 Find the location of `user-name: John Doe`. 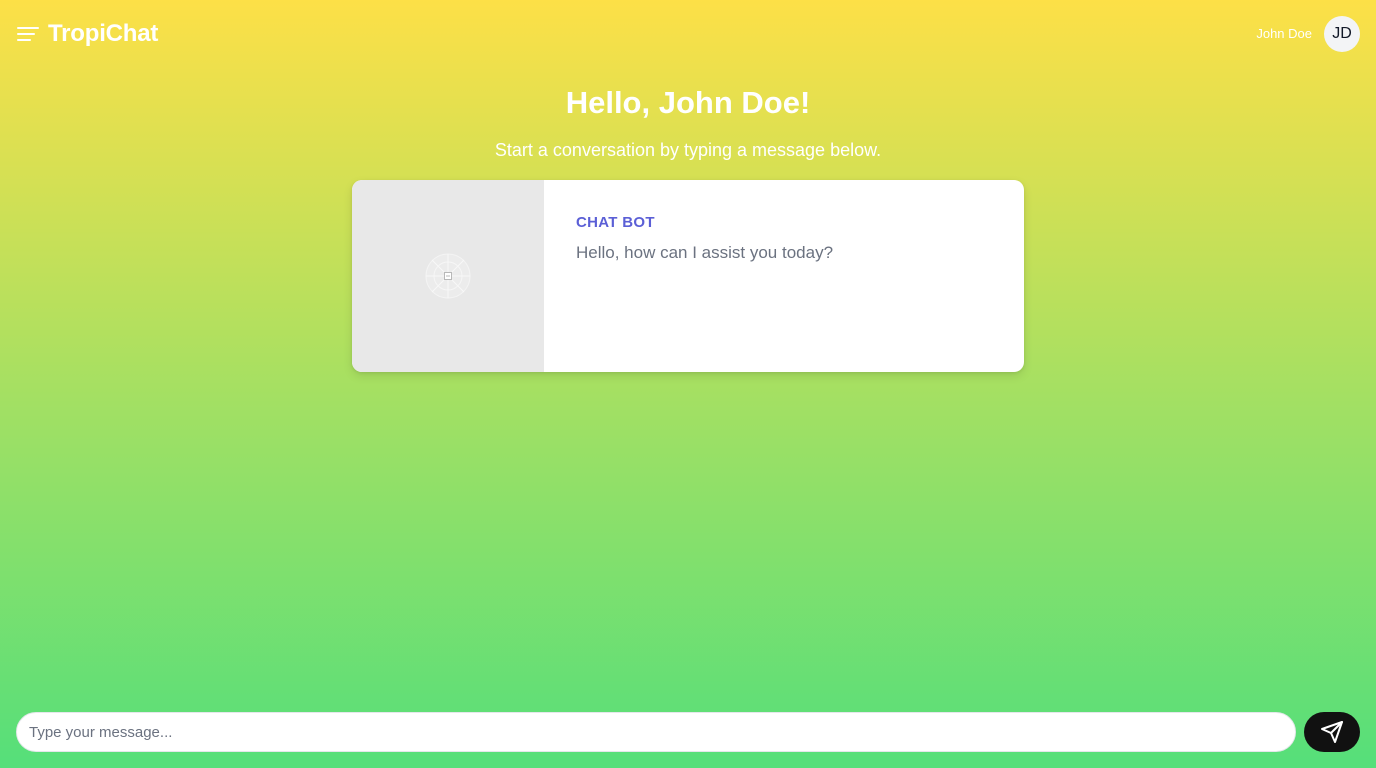

user-name: John Doe is located at coordinates (1284, 33).